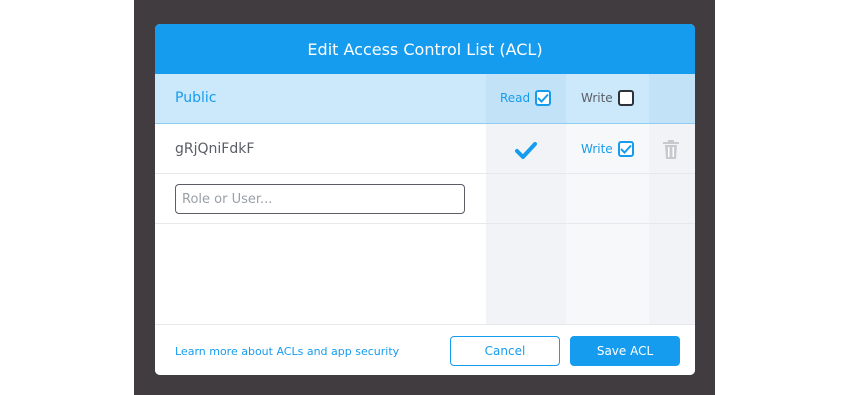 The height and width of the screenshot is (395, 850). I want to click on acl-row-user: gRjQniFdkF Write, so click(425, 149).